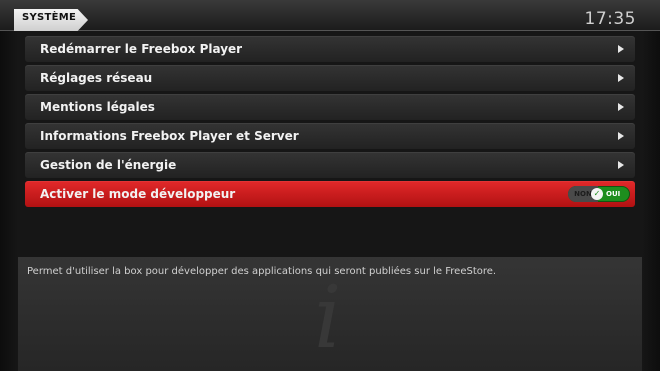 The image size is (660, 371). Describe the element at coordinates (330, 136) in the screenshot. I see `menu-item-player-server-info: Informations Freebox Player et Server` at that location.